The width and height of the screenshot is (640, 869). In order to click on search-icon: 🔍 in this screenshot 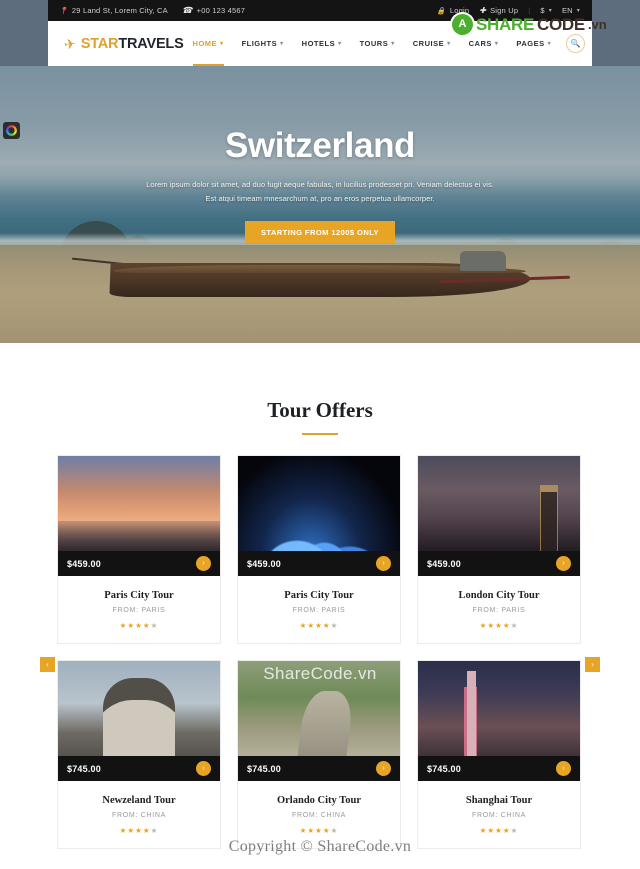, I will do `click(576, 43)`.